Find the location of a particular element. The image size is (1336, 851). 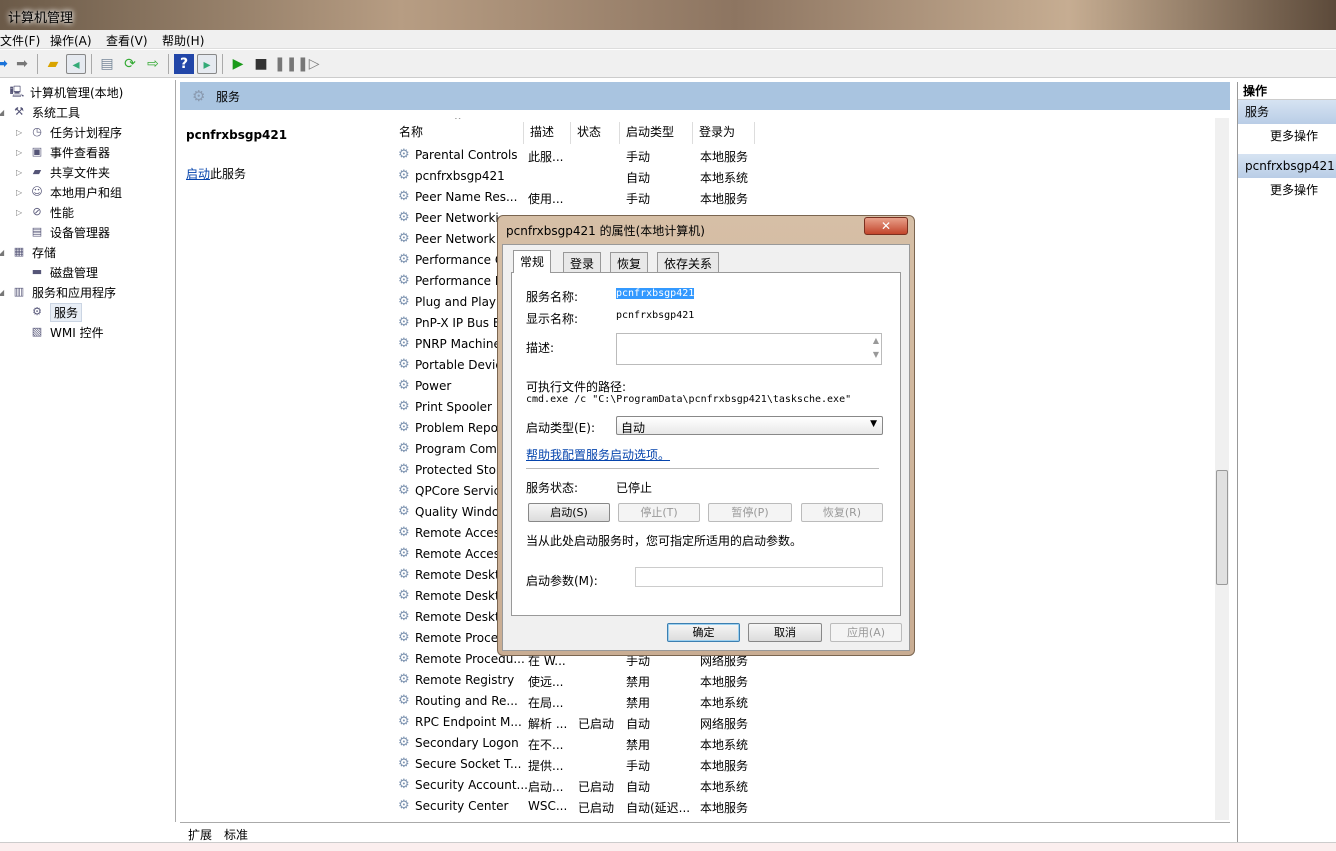

tree-item: 🖳 计算机管理(本地) is located at coordinates (62, 92).